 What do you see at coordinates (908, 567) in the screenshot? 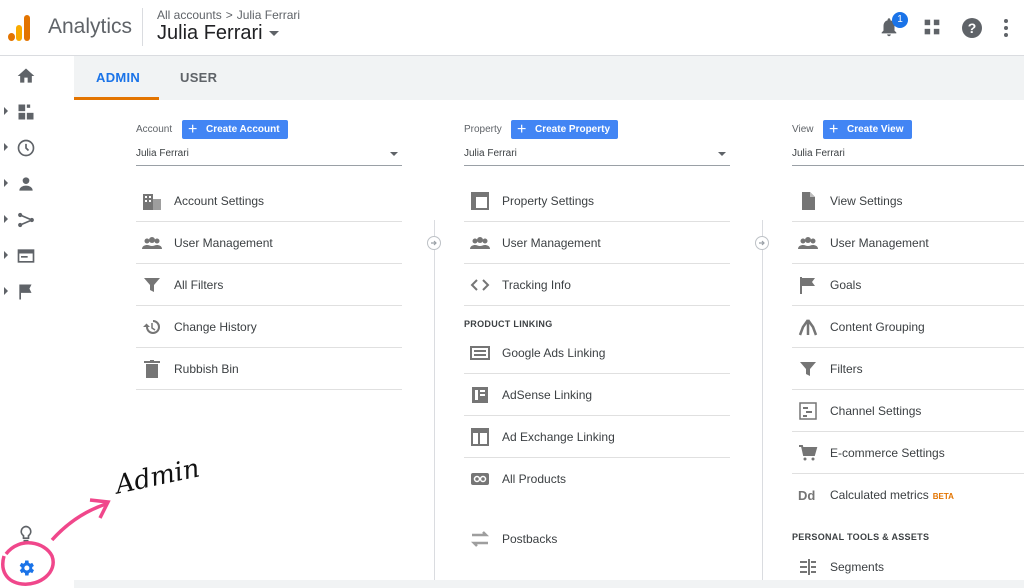
I see `segments-item: Segments` at bounding box center [908, 567].